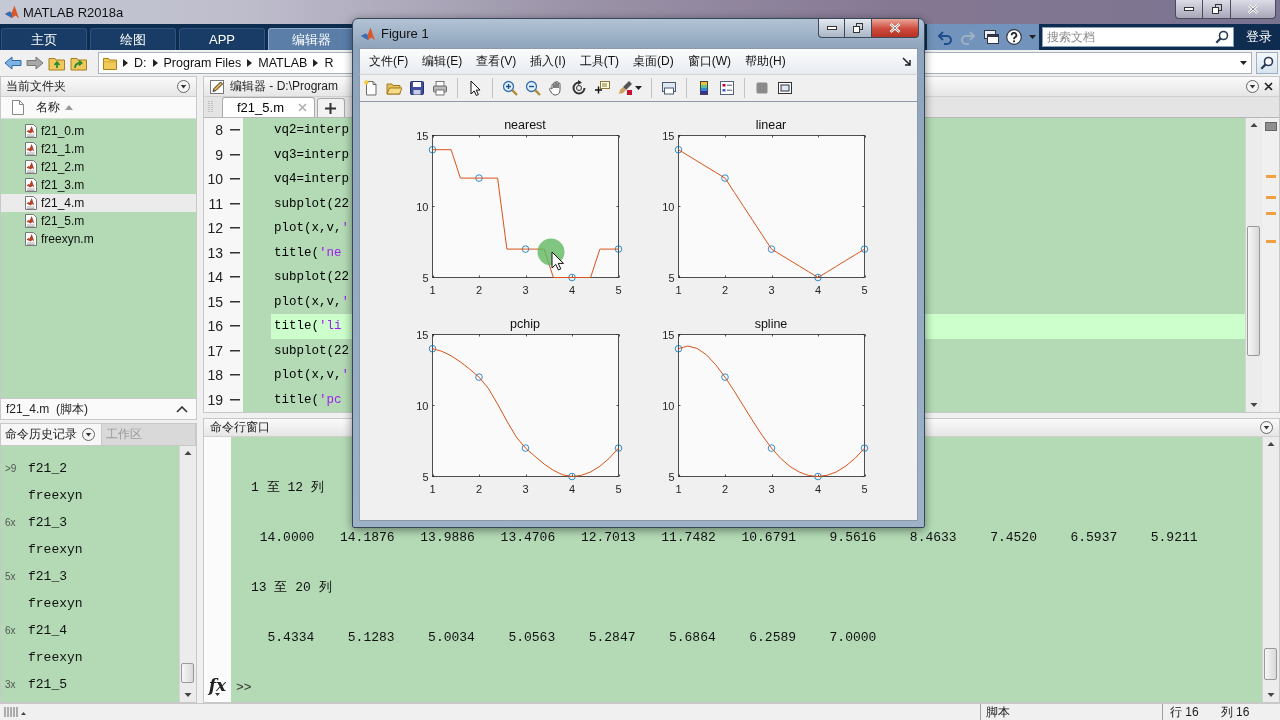 This screenshot has height=720, width=1280. What do you see at coordinates (214, 228) in the screenshot?
I see `line-number: 12` at bounding box center [214, 228].